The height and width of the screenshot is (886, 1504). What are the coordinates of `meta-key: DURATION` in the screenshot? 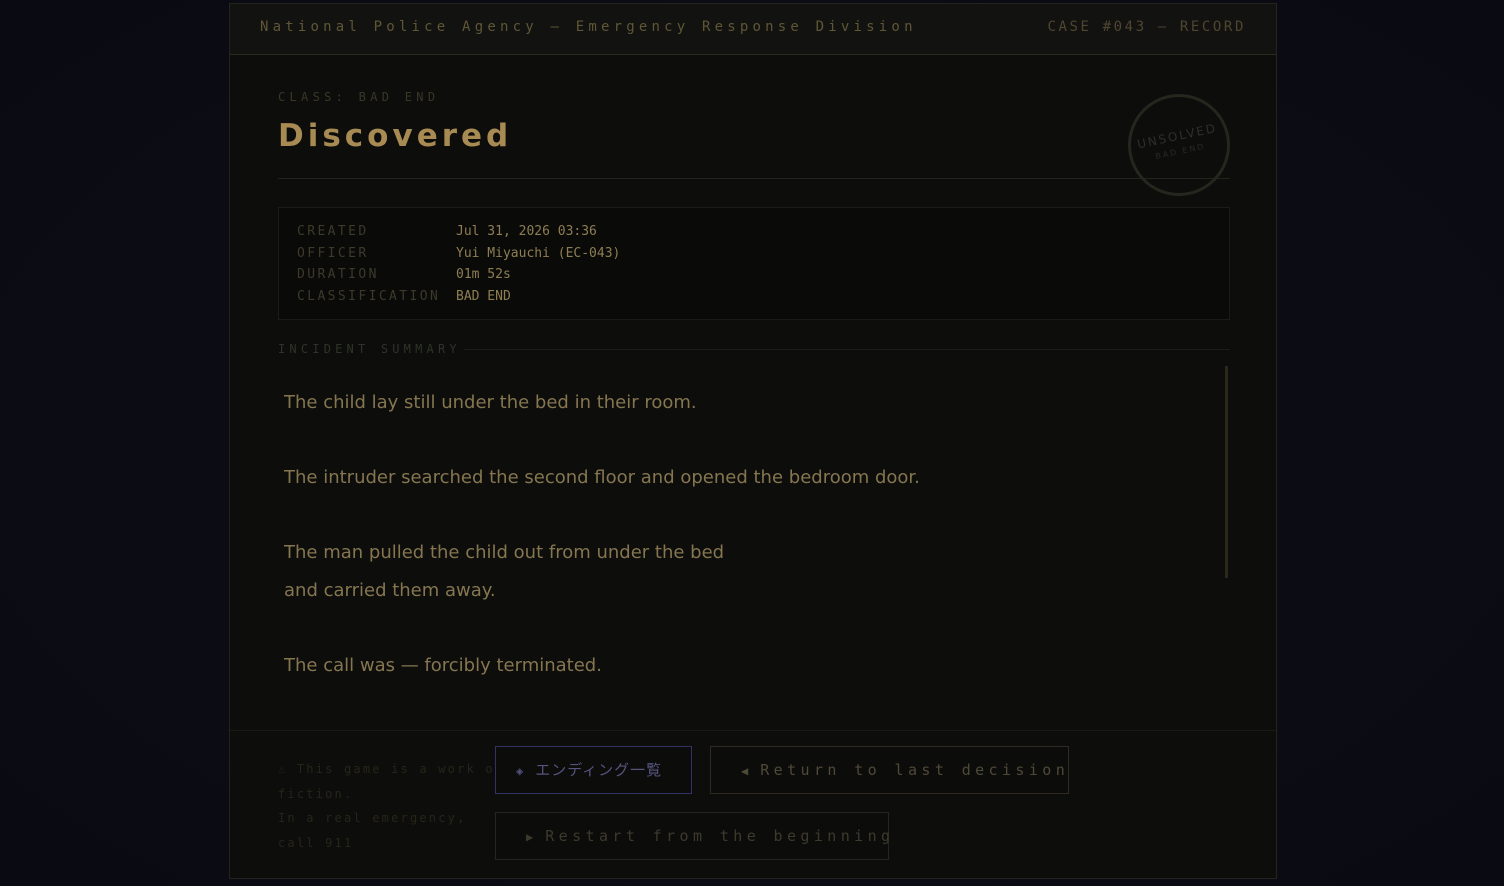 It's located at (338, 274).